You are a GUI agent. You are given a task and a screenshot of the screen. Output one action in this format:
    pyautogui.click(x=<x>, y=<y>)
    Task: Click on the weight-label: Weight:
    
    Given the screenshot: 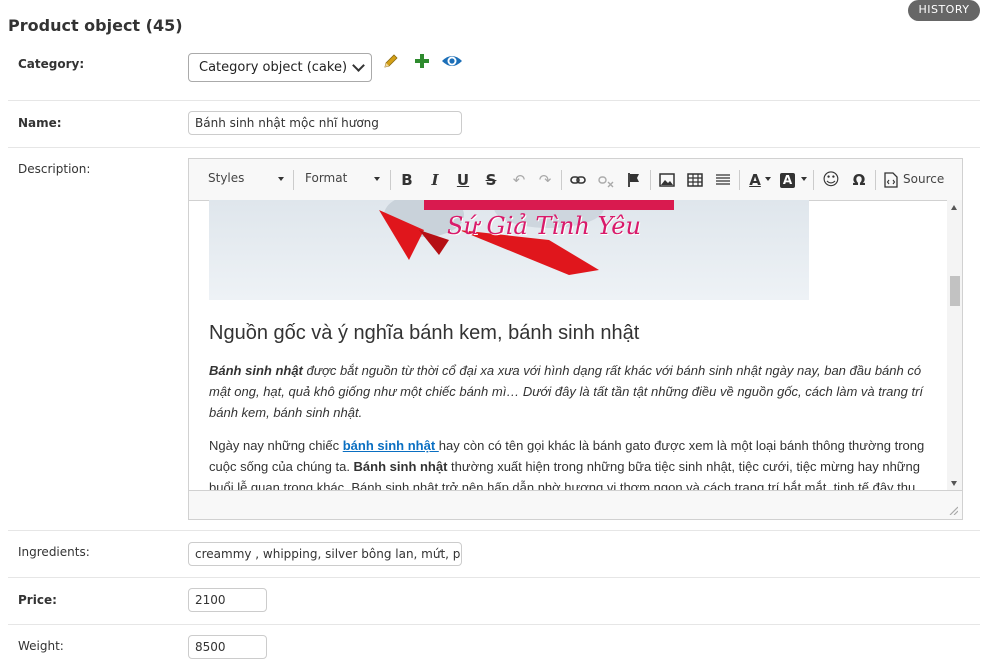 What is the action you would take?
    pyautogui.click(x=41, y=646)
    